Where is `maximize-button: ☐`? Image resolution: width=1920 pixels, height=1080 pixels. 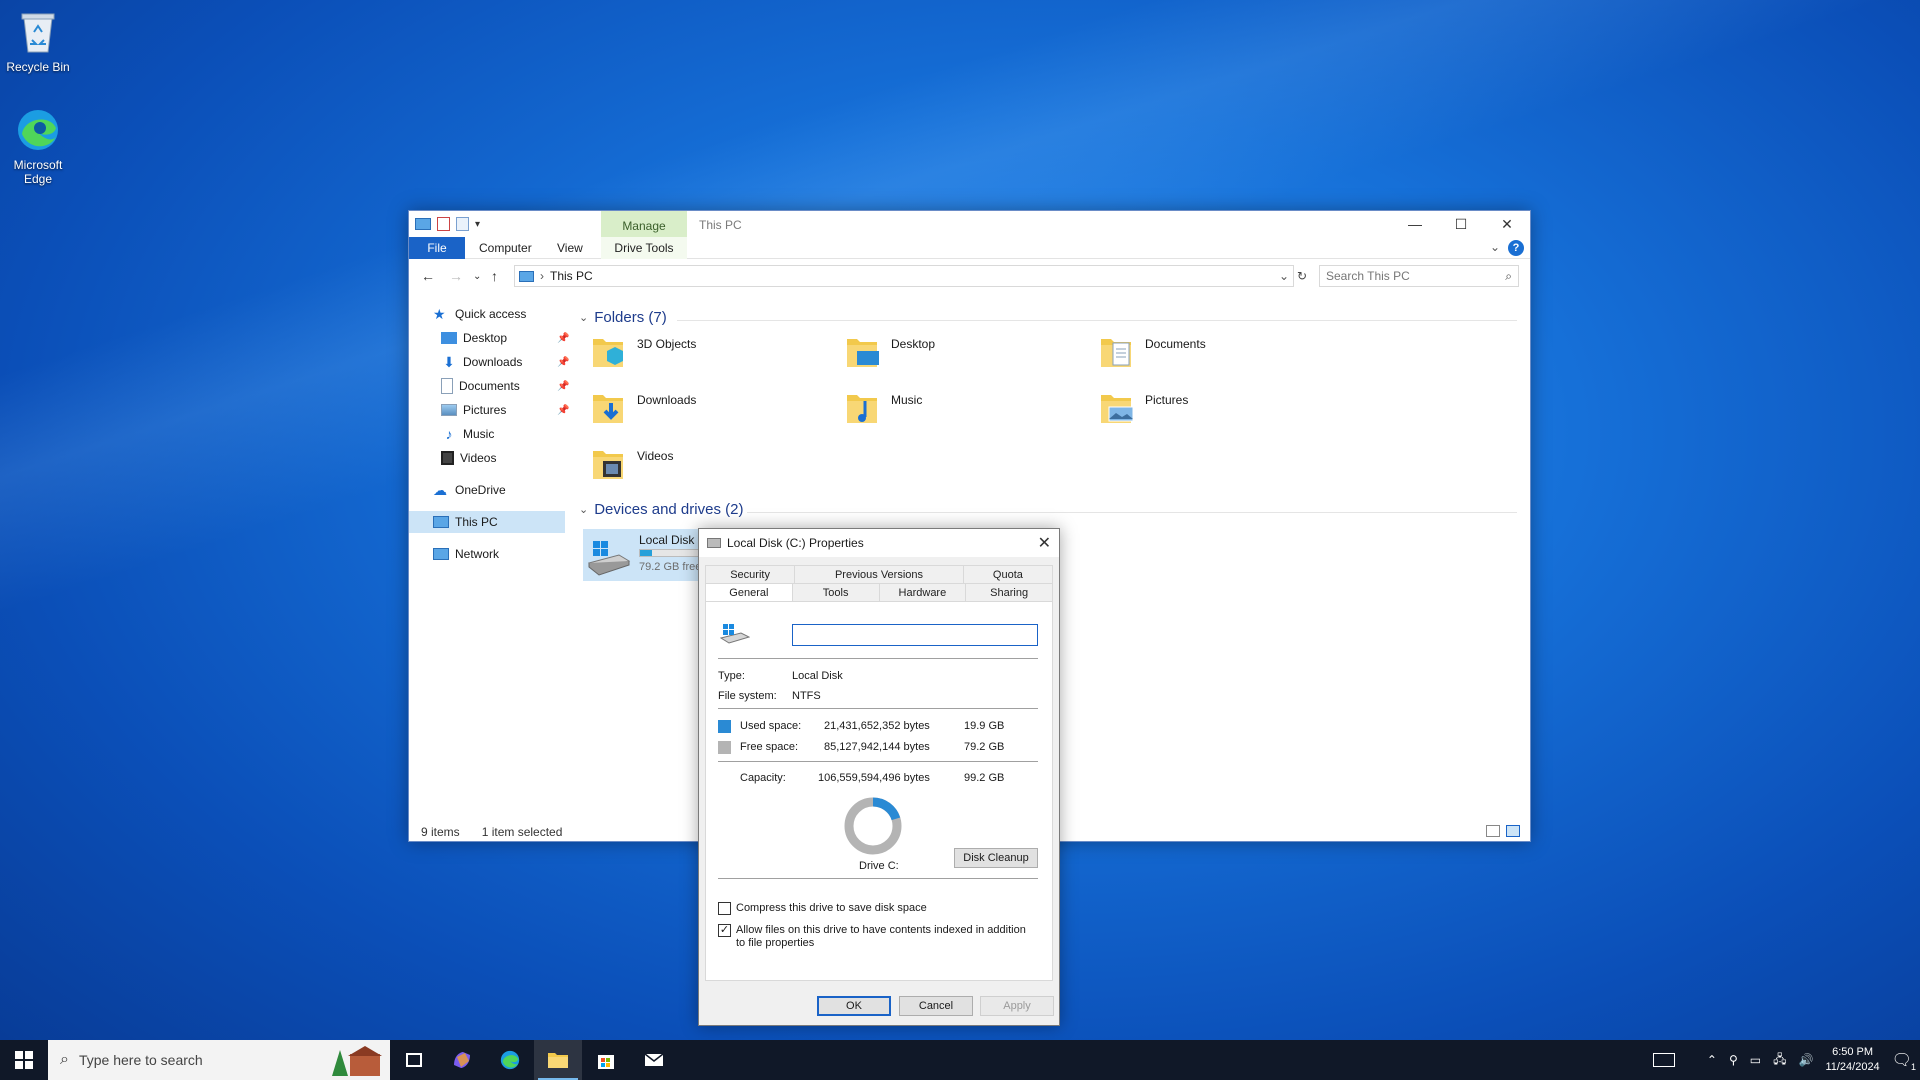 maximize-button: ☐ is located at coordinates (1461, 224).